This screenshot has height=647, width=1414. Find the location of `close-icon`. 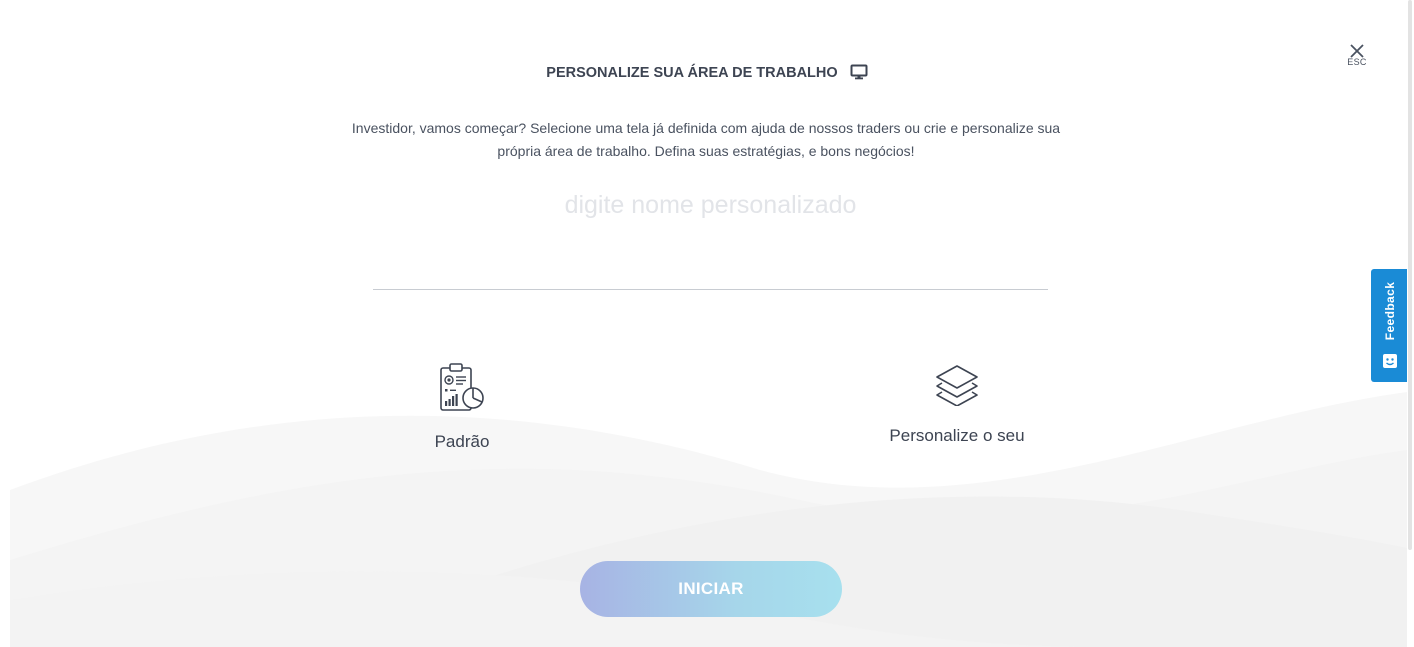

close-icon is located at coordinates (1357, 51).